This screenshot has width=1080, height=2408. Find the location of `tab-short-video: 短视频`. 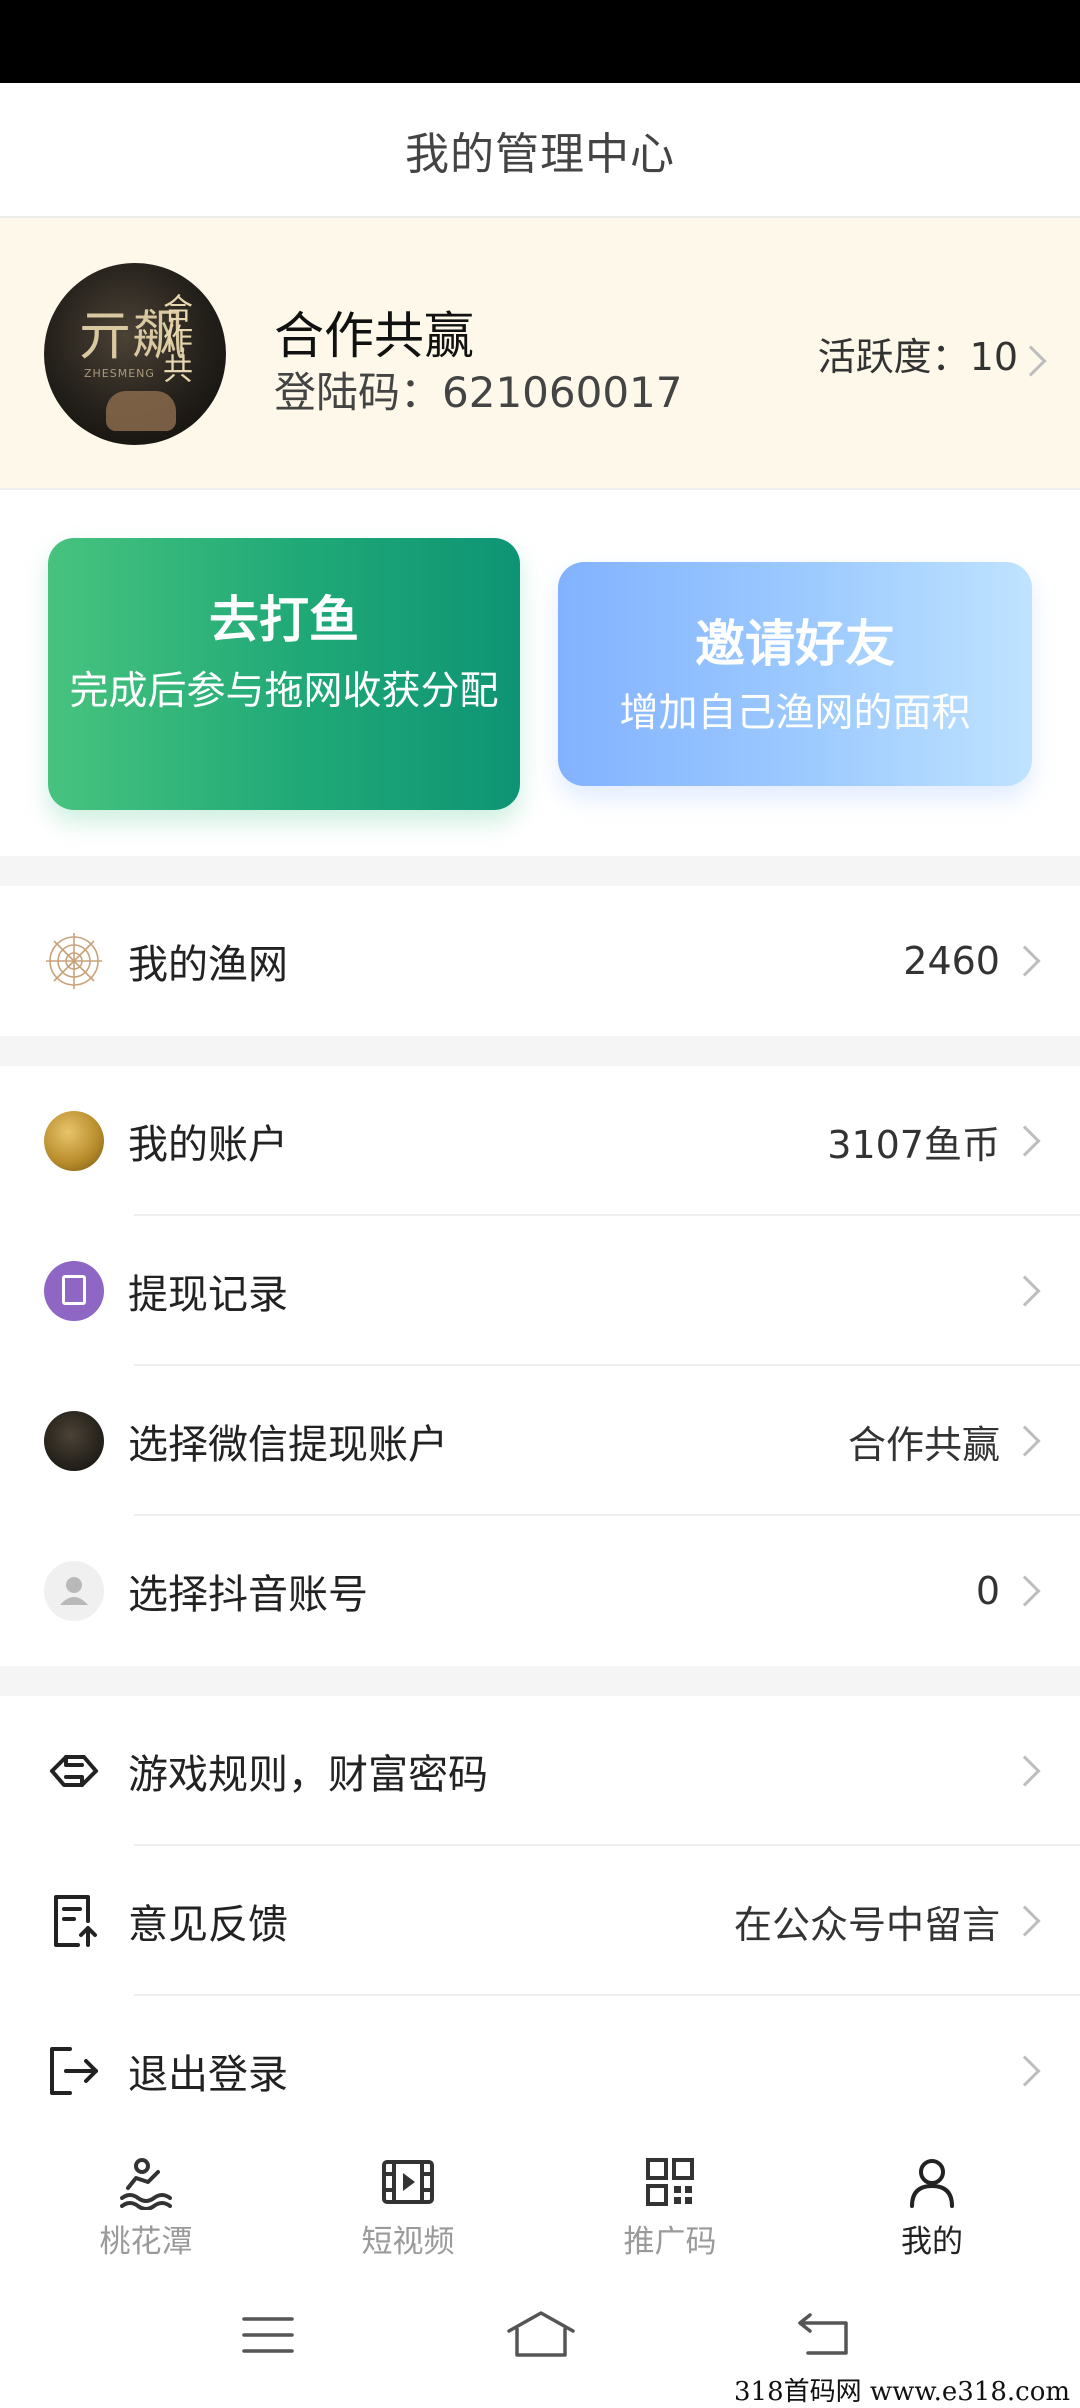

tab-short-video: 短视频 is located at coordinates (408, 2207).